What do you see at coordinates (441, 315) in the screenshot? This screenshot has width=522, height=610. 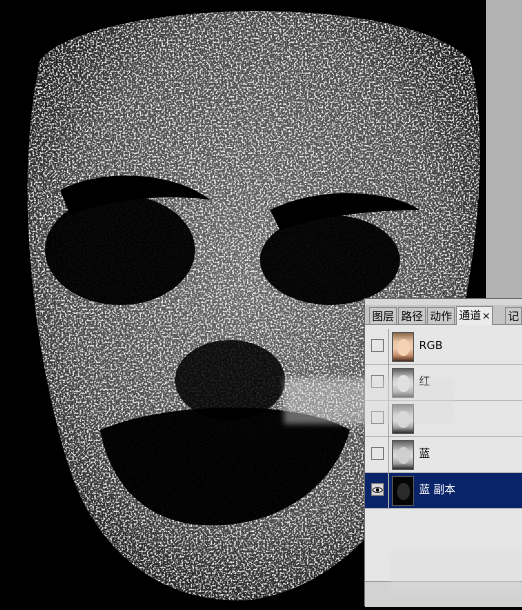 I see `tab-actions: 动作` at bounding box center [441, 315].